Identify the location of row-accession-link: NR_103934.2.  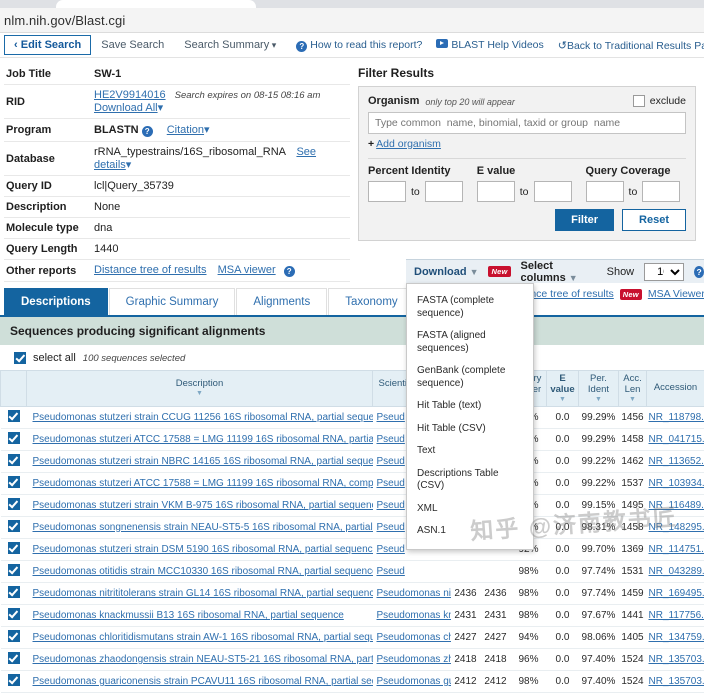
(676, 483).